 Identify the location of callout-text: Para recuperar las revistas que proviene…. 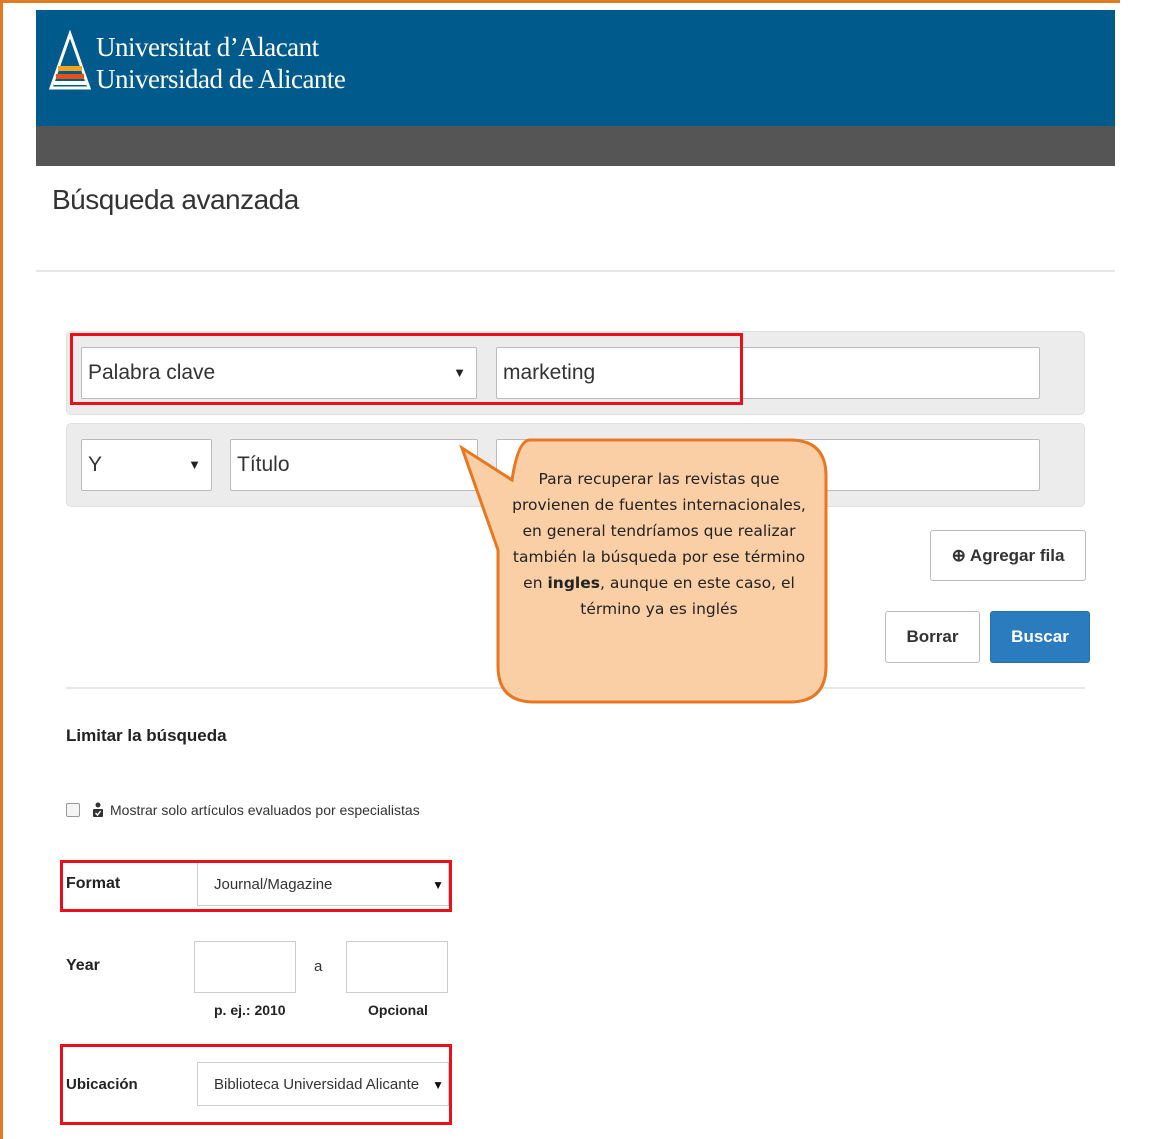
(659, 544).